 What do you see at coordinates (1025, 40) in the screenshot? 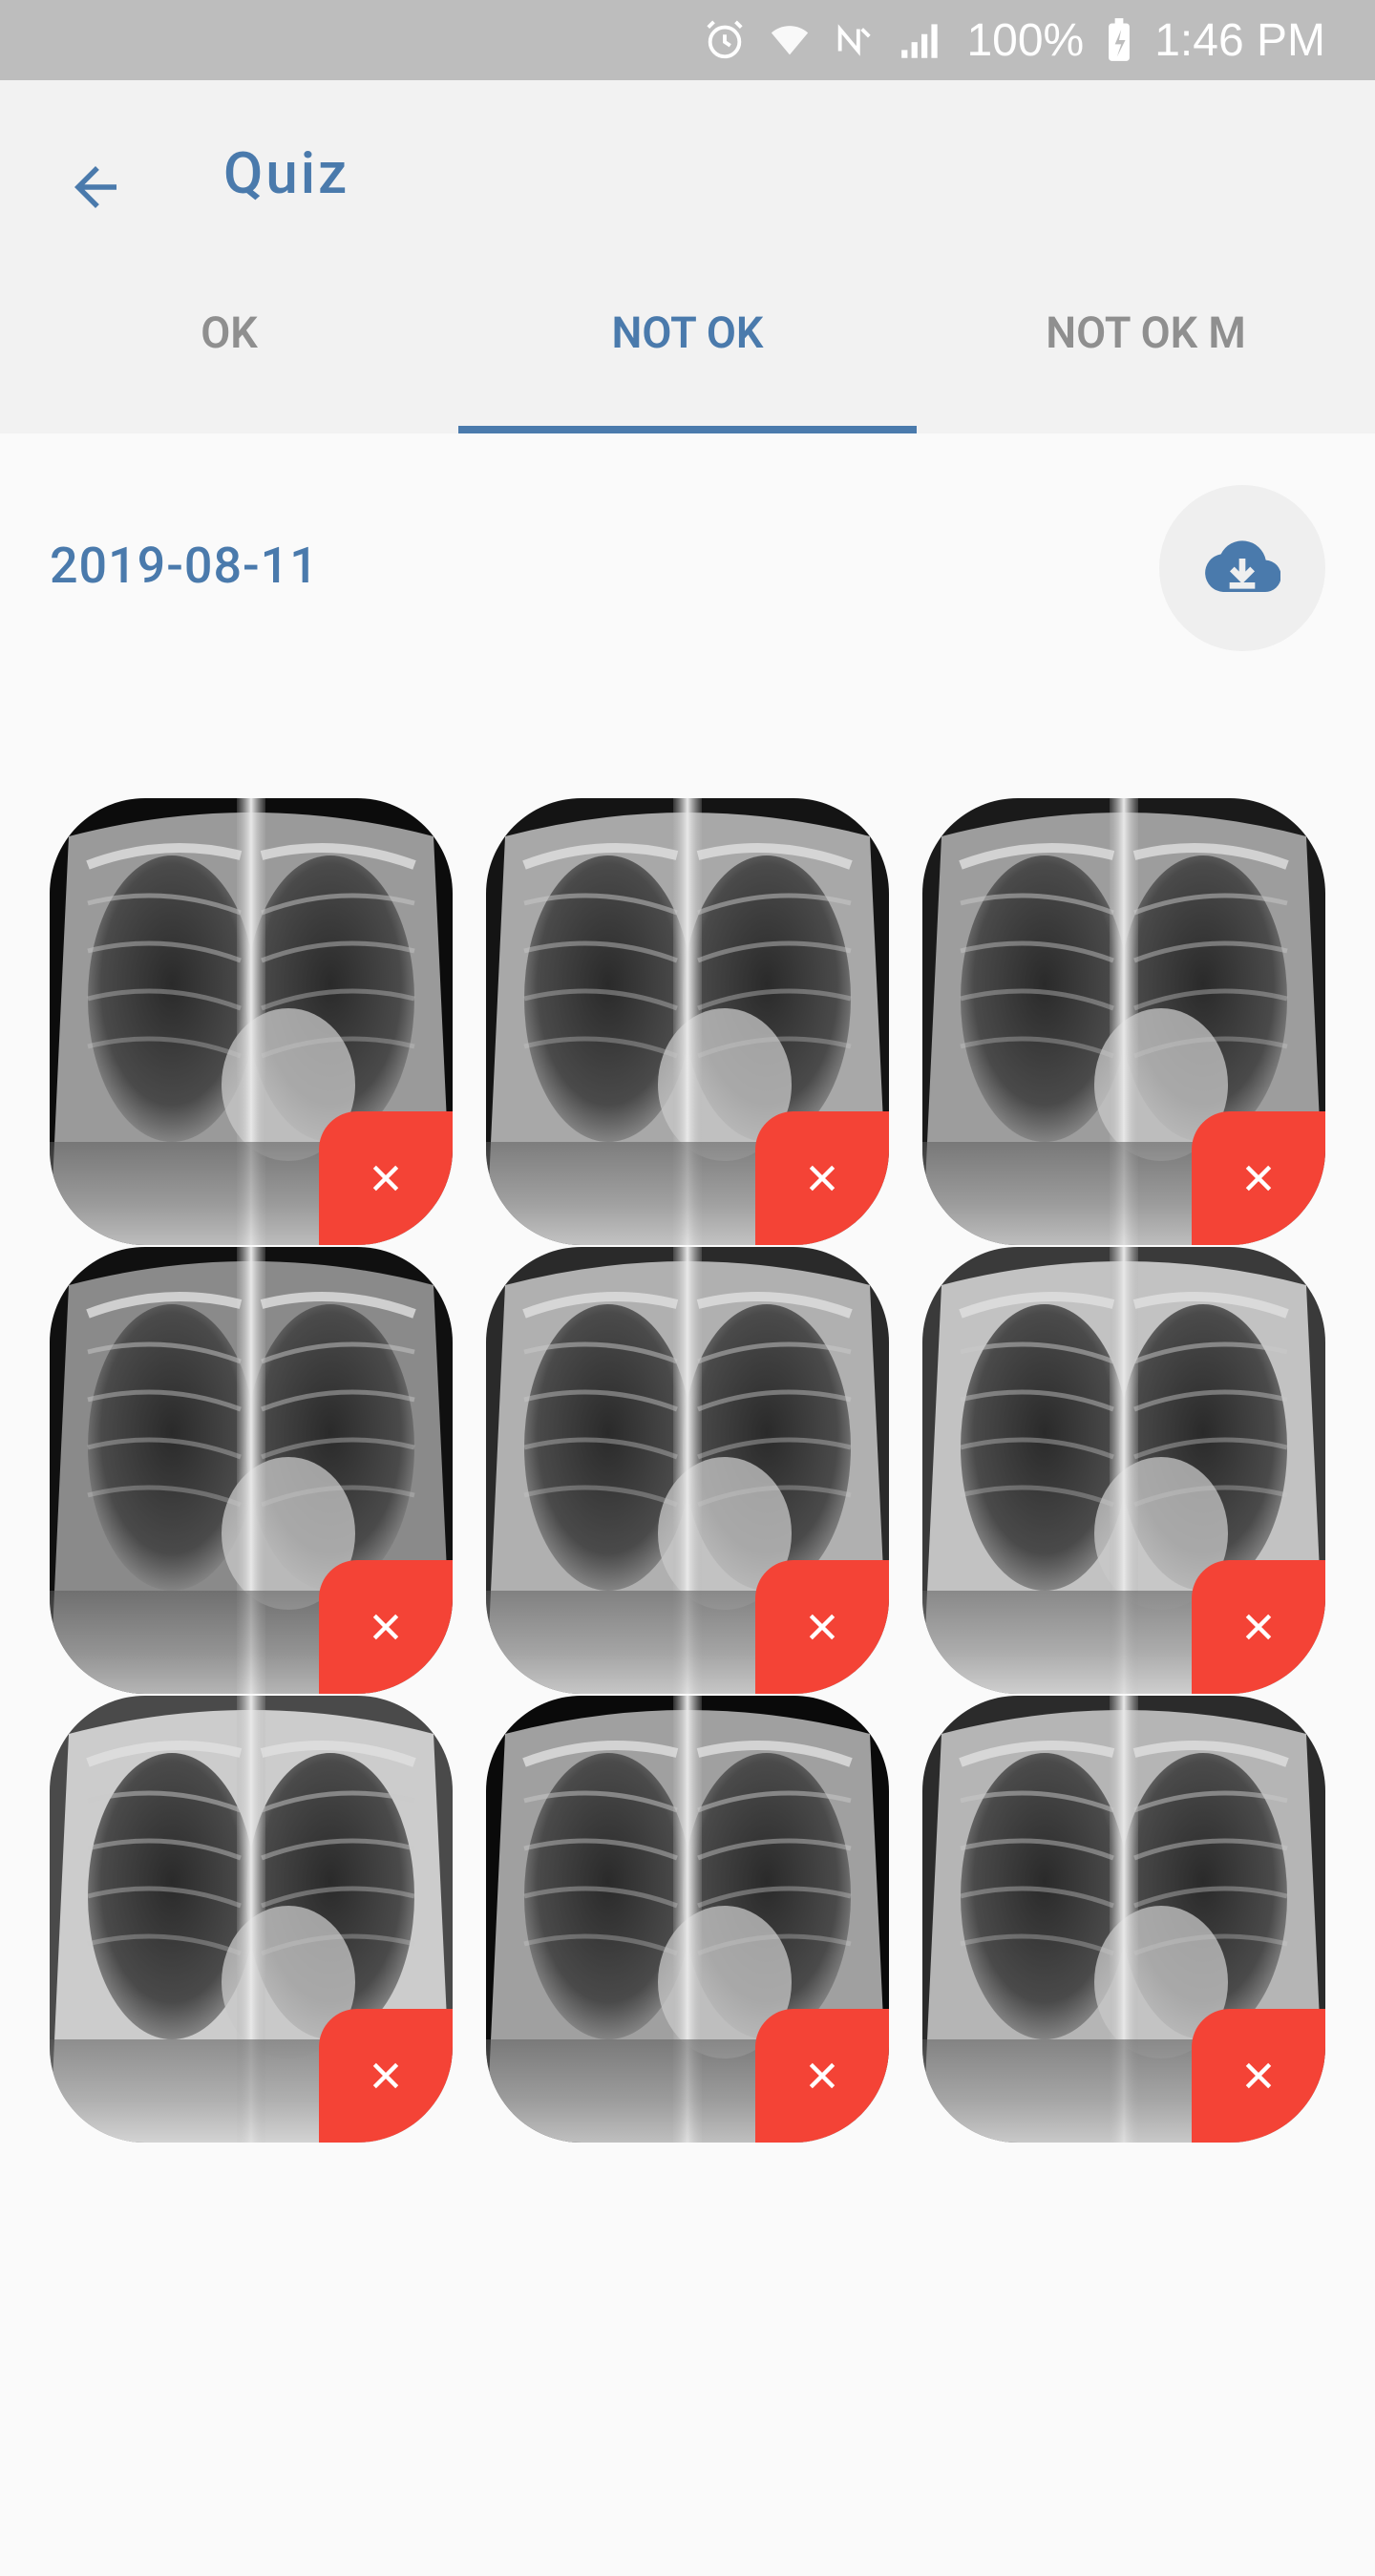
I see `battery-percent: 100%` at bounding box center [1025, 40].